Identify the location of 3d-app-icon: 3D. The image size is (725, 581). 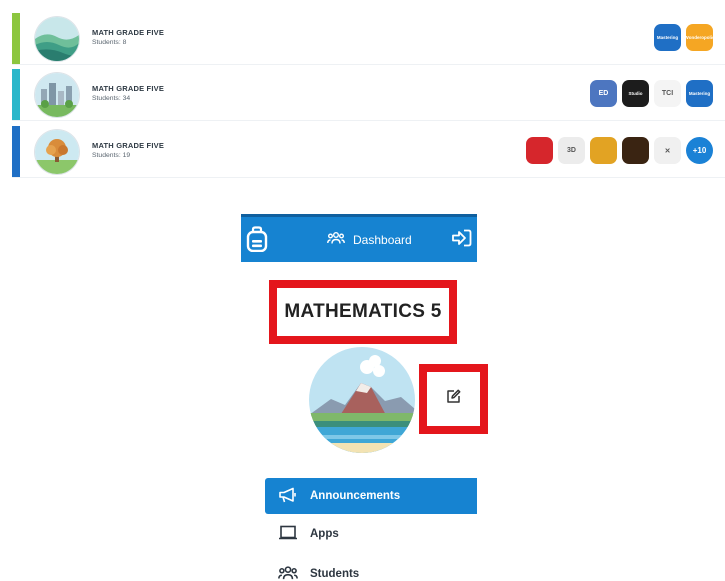
(571, 150).